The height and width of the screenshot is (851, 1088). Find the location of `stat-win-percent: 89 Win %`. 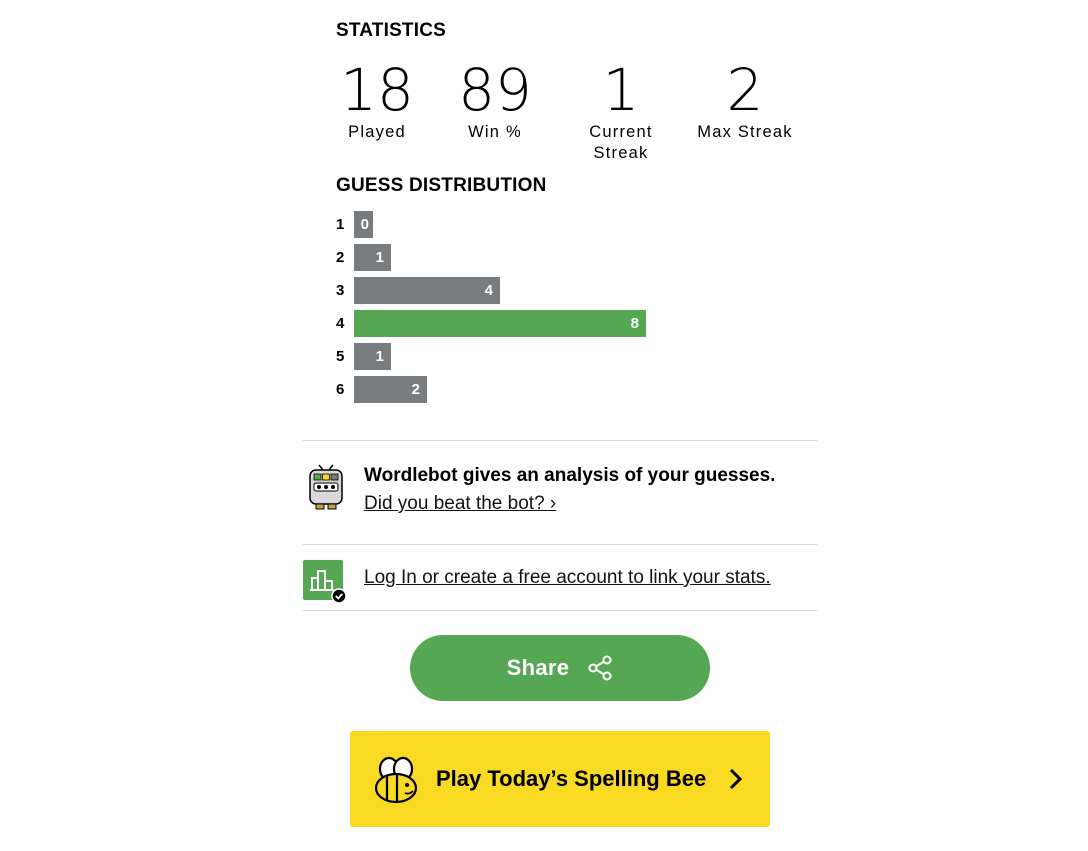

stat-win-percent: 89 Win % is located at coordinates (495, 100).